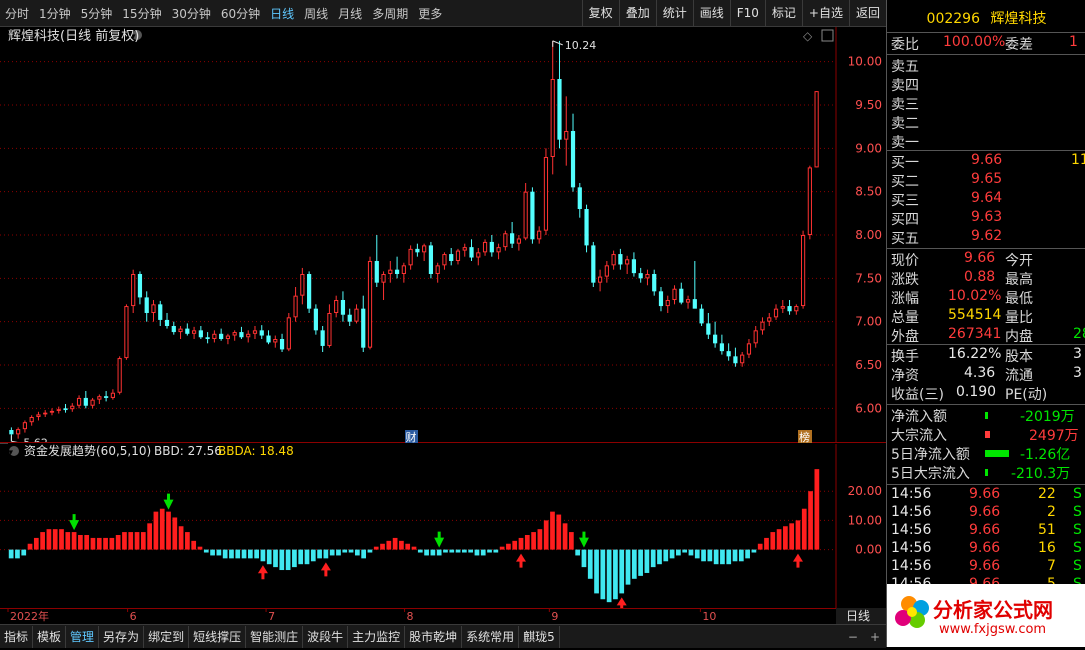  Describe the element at coordinates (1047, 548) in the screenshot. I see `tick-volume: 16` at that location.